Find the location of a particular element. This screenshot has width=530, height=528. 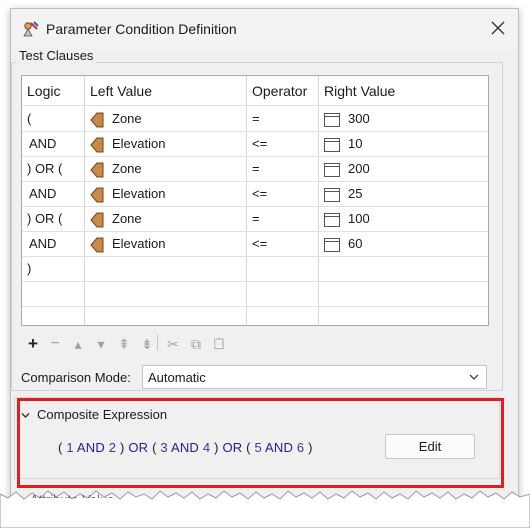

right-value-text: 25 is located at coordinates (355, 193).